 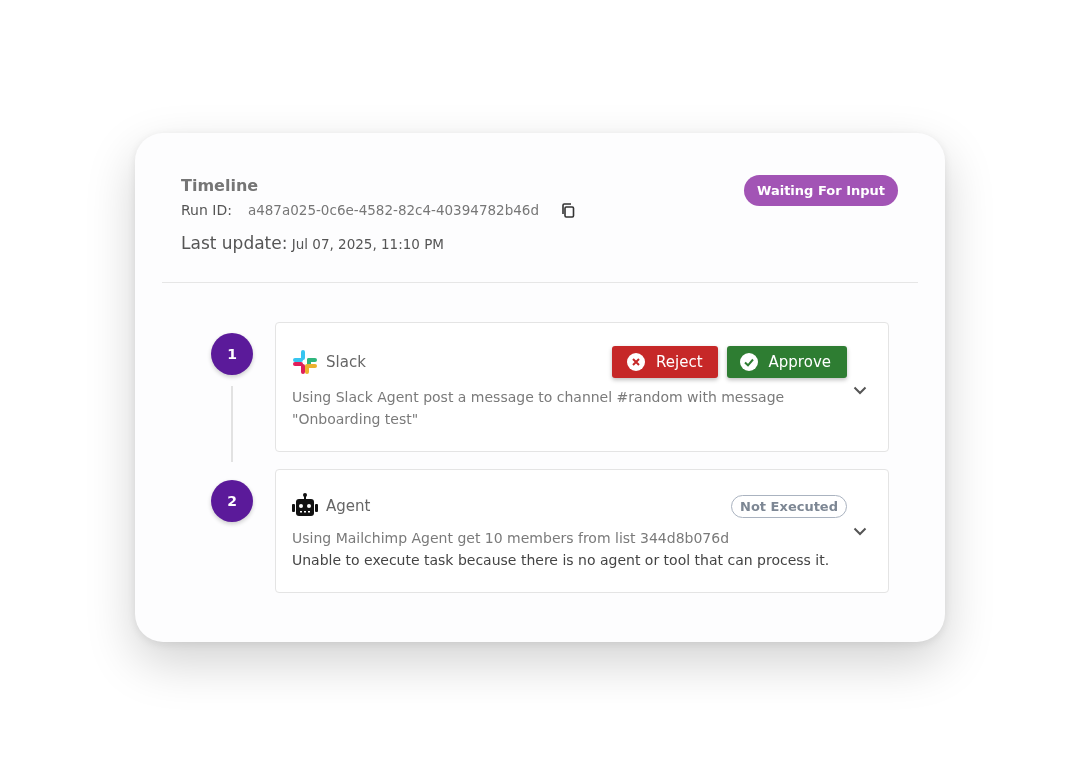 I want to click on step-number: 2, so click(x=232, y=501).